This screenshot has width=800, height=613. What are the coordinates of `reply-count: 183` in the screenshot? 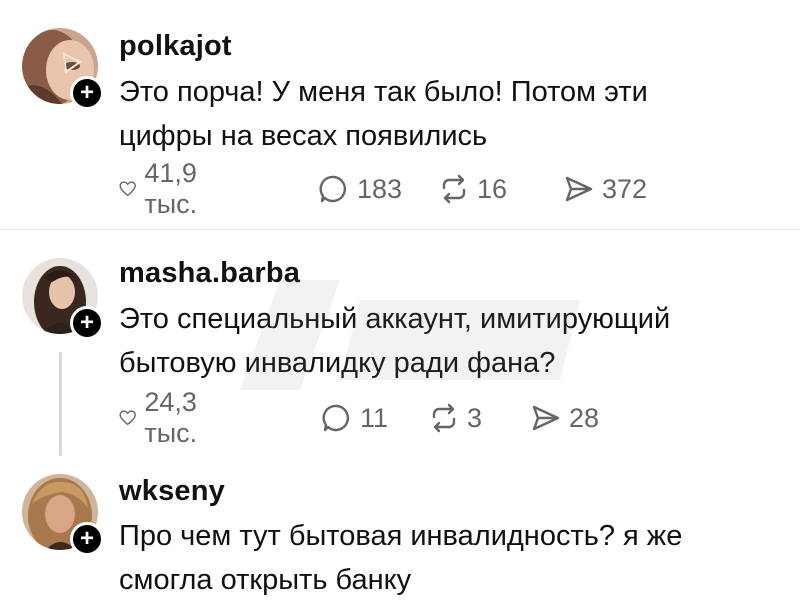 It's located at (380, 188).